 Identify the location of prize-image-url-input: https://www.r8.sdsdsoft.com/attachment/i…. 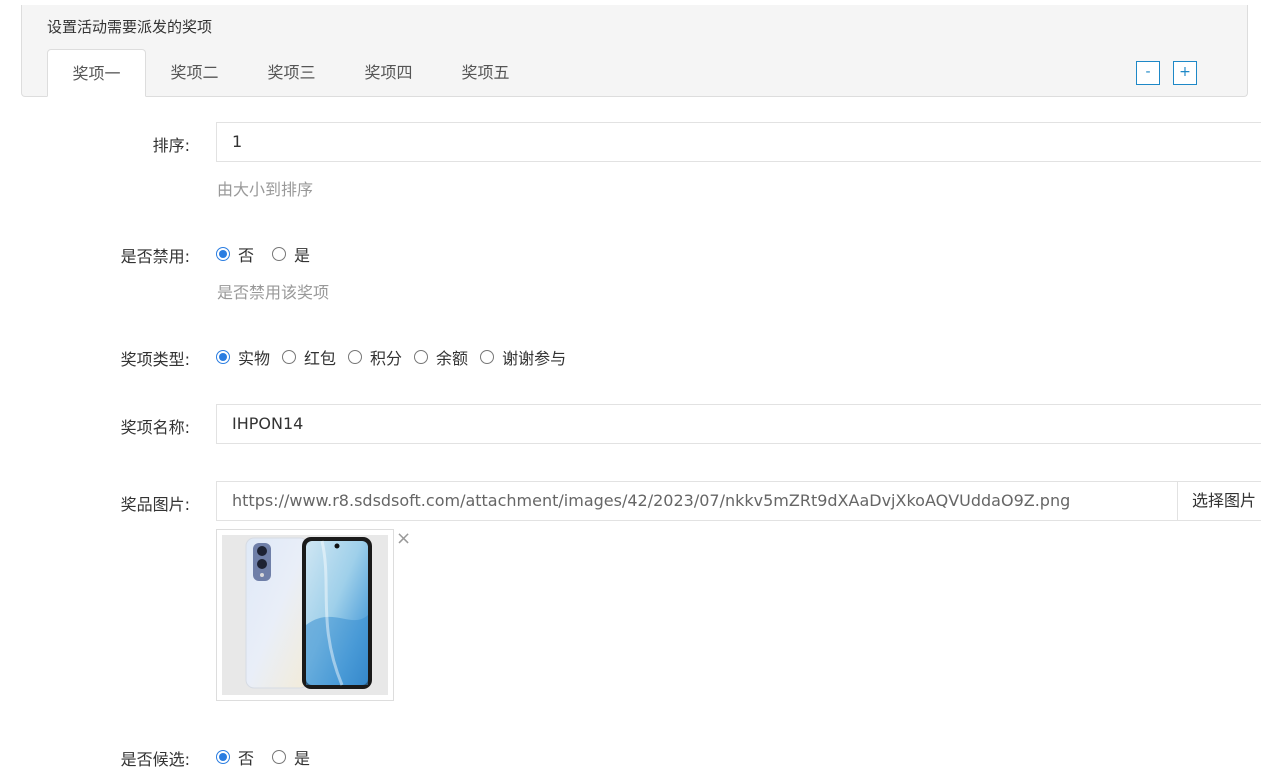
(697, 501).